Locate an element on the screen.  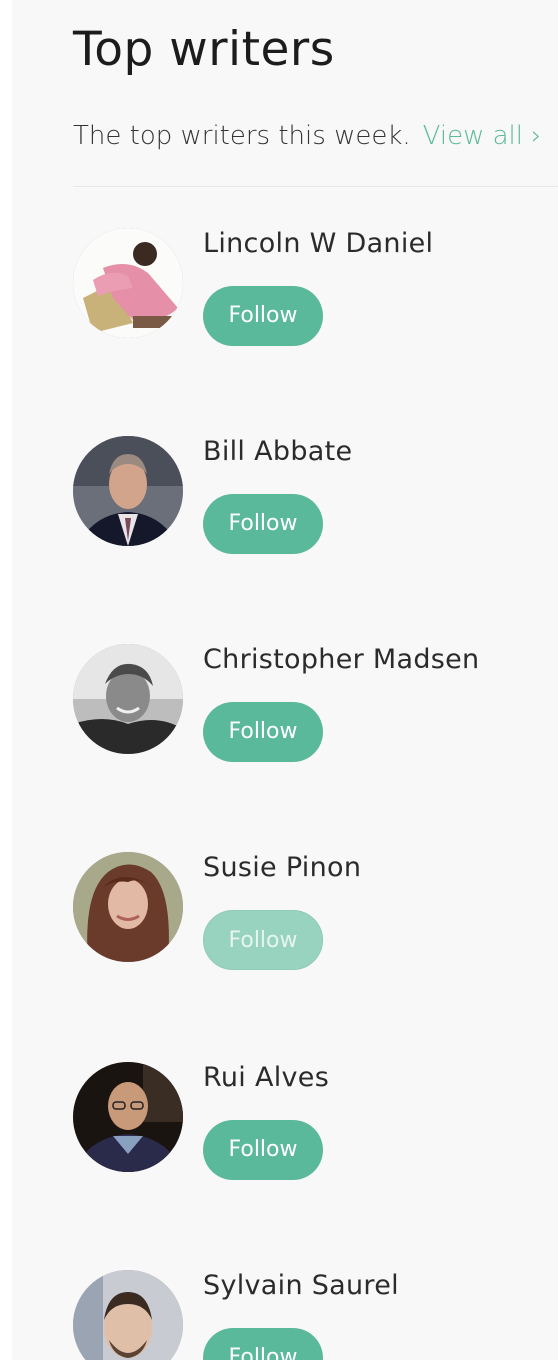
avatar-photo-man-beard is located at coordinates (128, 1315).